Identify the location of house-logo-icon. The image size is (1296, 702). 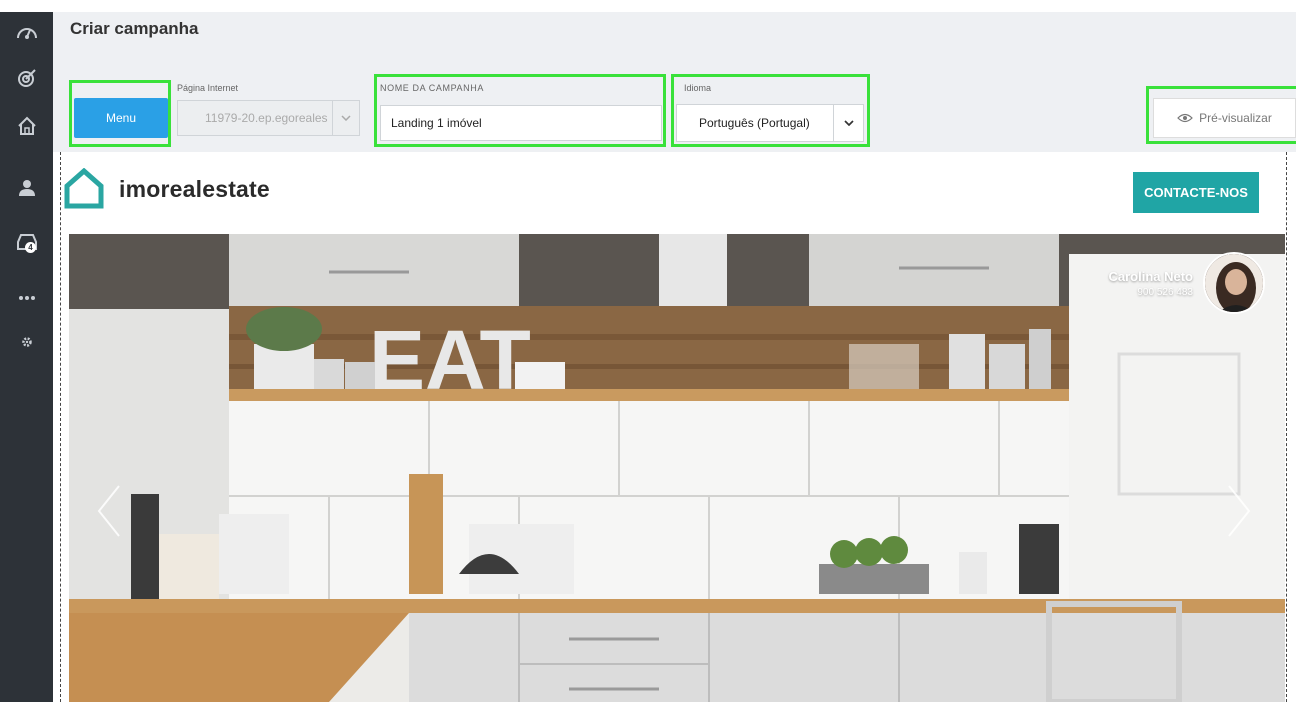
(84, 188).